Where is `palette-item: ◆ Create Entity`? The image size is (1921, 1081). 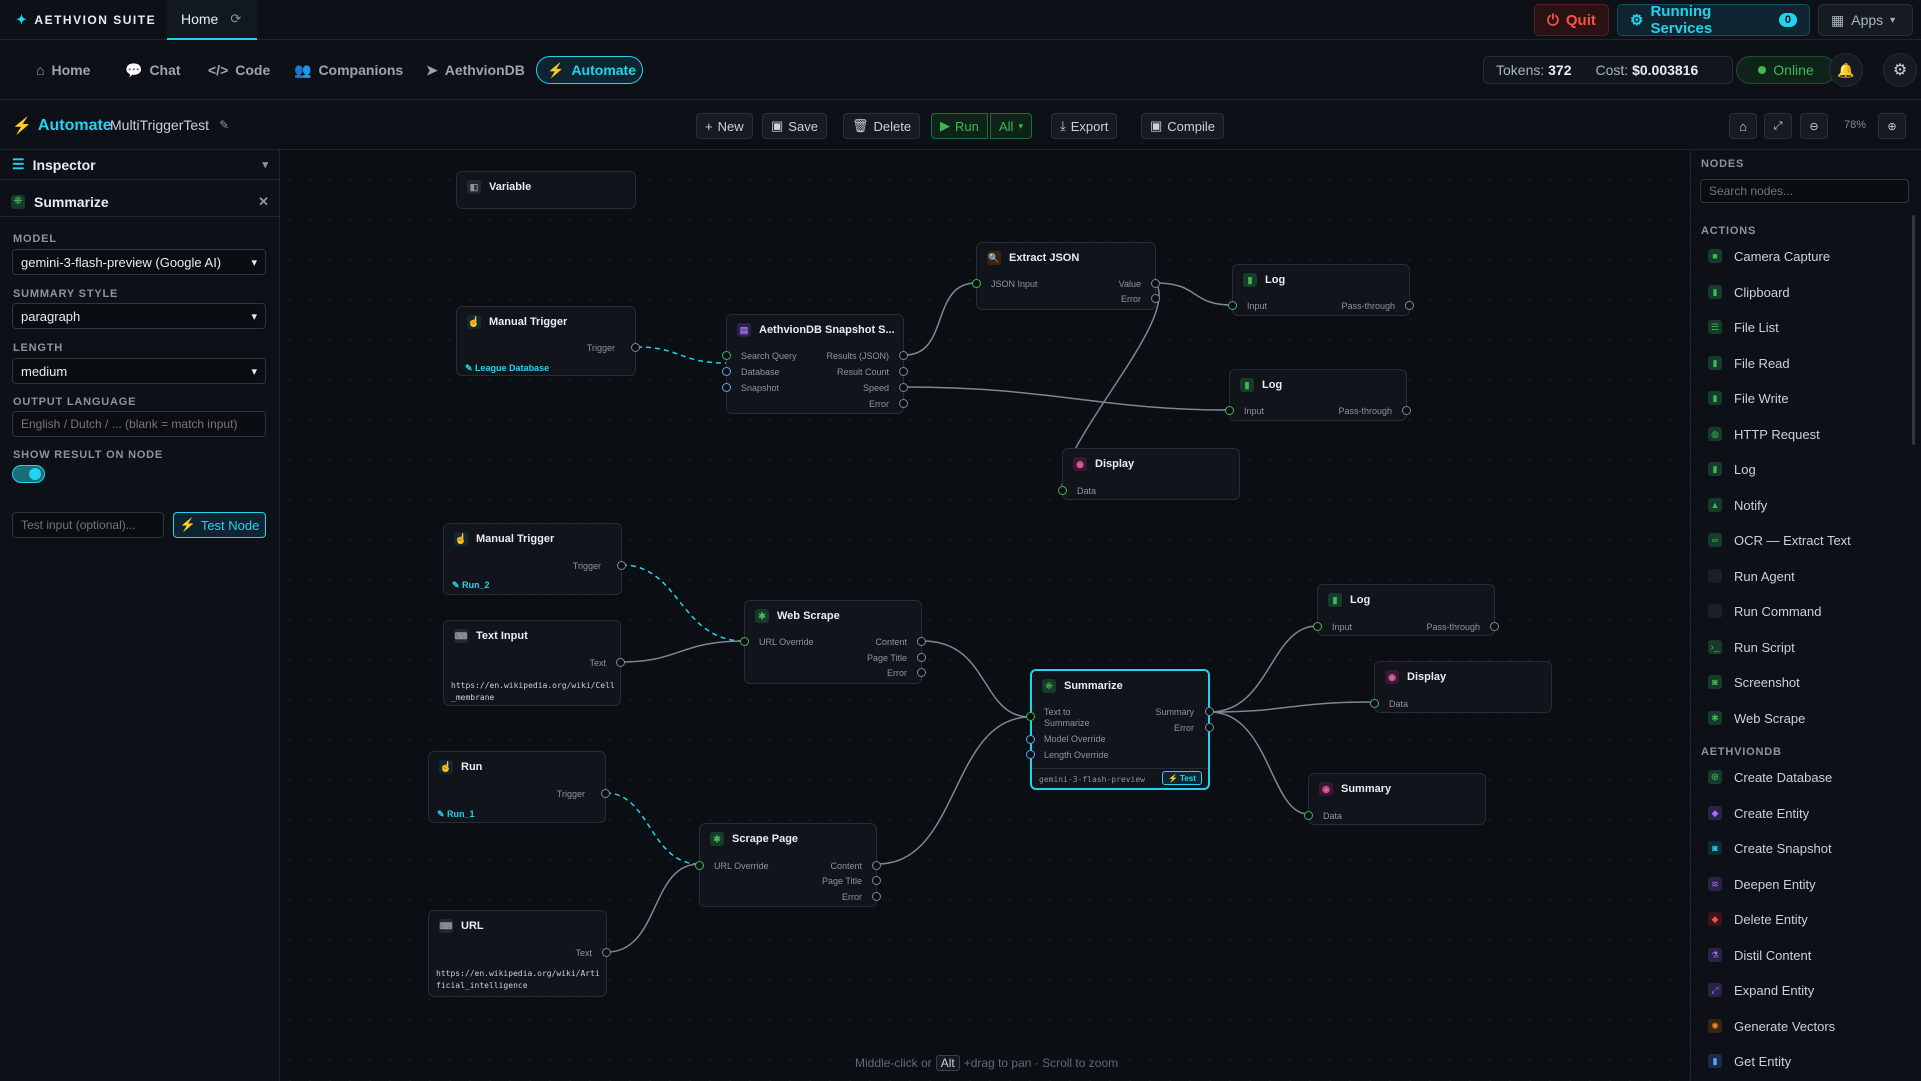
palette-item: ◆ Create Entity is located at coordinates (1758, 813).